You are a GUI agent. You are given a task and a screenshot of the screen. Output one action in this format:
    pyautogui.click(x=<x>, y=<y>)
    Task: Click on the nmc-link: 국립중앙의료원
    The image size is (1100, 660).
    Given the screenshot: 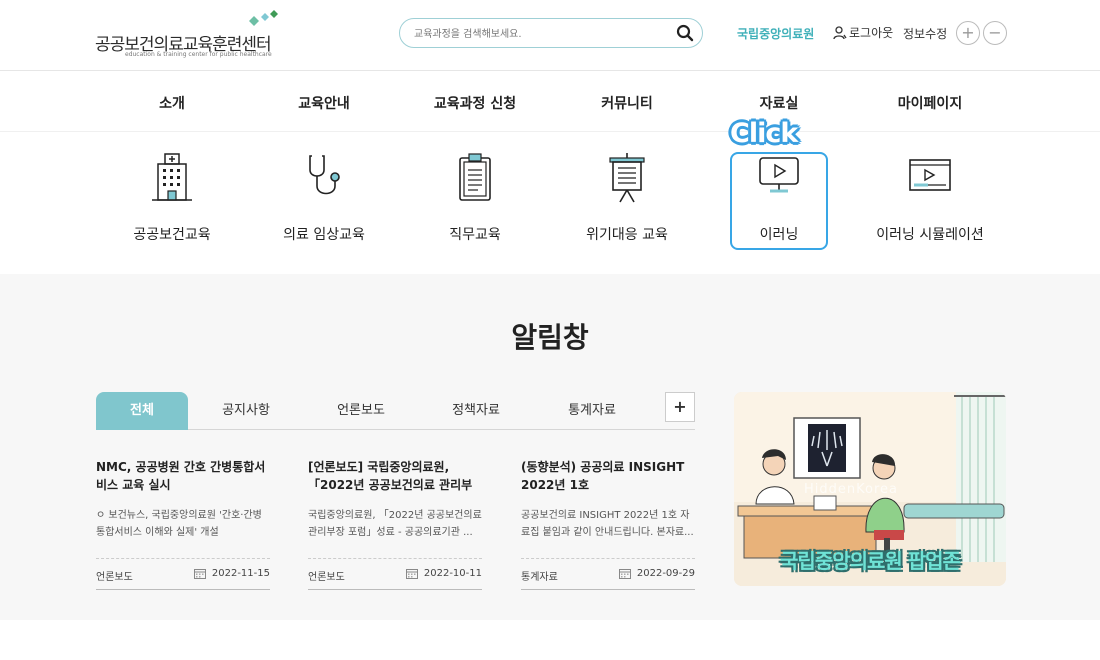 What is the action you would take?
    pyautogui.click(x=775, y=33)
    